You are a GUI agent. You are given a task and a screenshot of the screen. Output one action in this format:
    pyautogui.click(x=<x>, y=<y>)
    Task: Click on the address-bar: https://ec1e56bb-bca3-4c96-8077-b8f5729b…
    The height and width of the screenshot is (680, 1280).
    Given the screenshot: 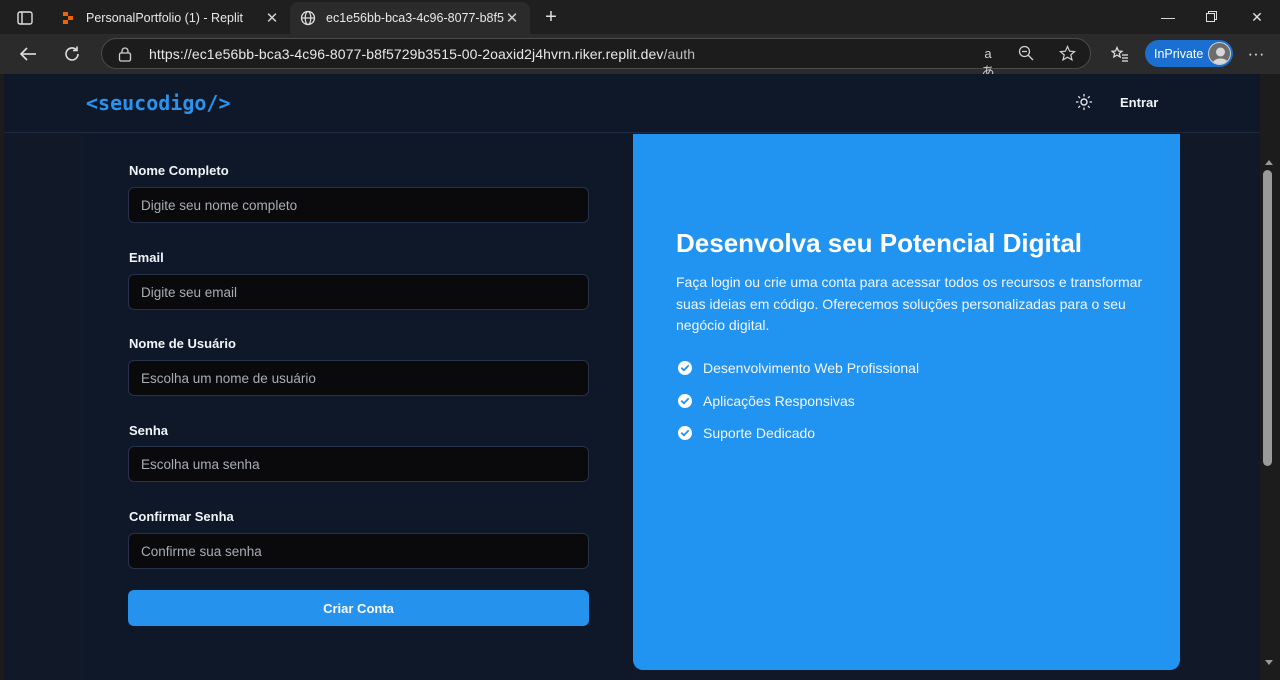 What is the action you would take?
    pyautogui.click(x=596, y=58)
    